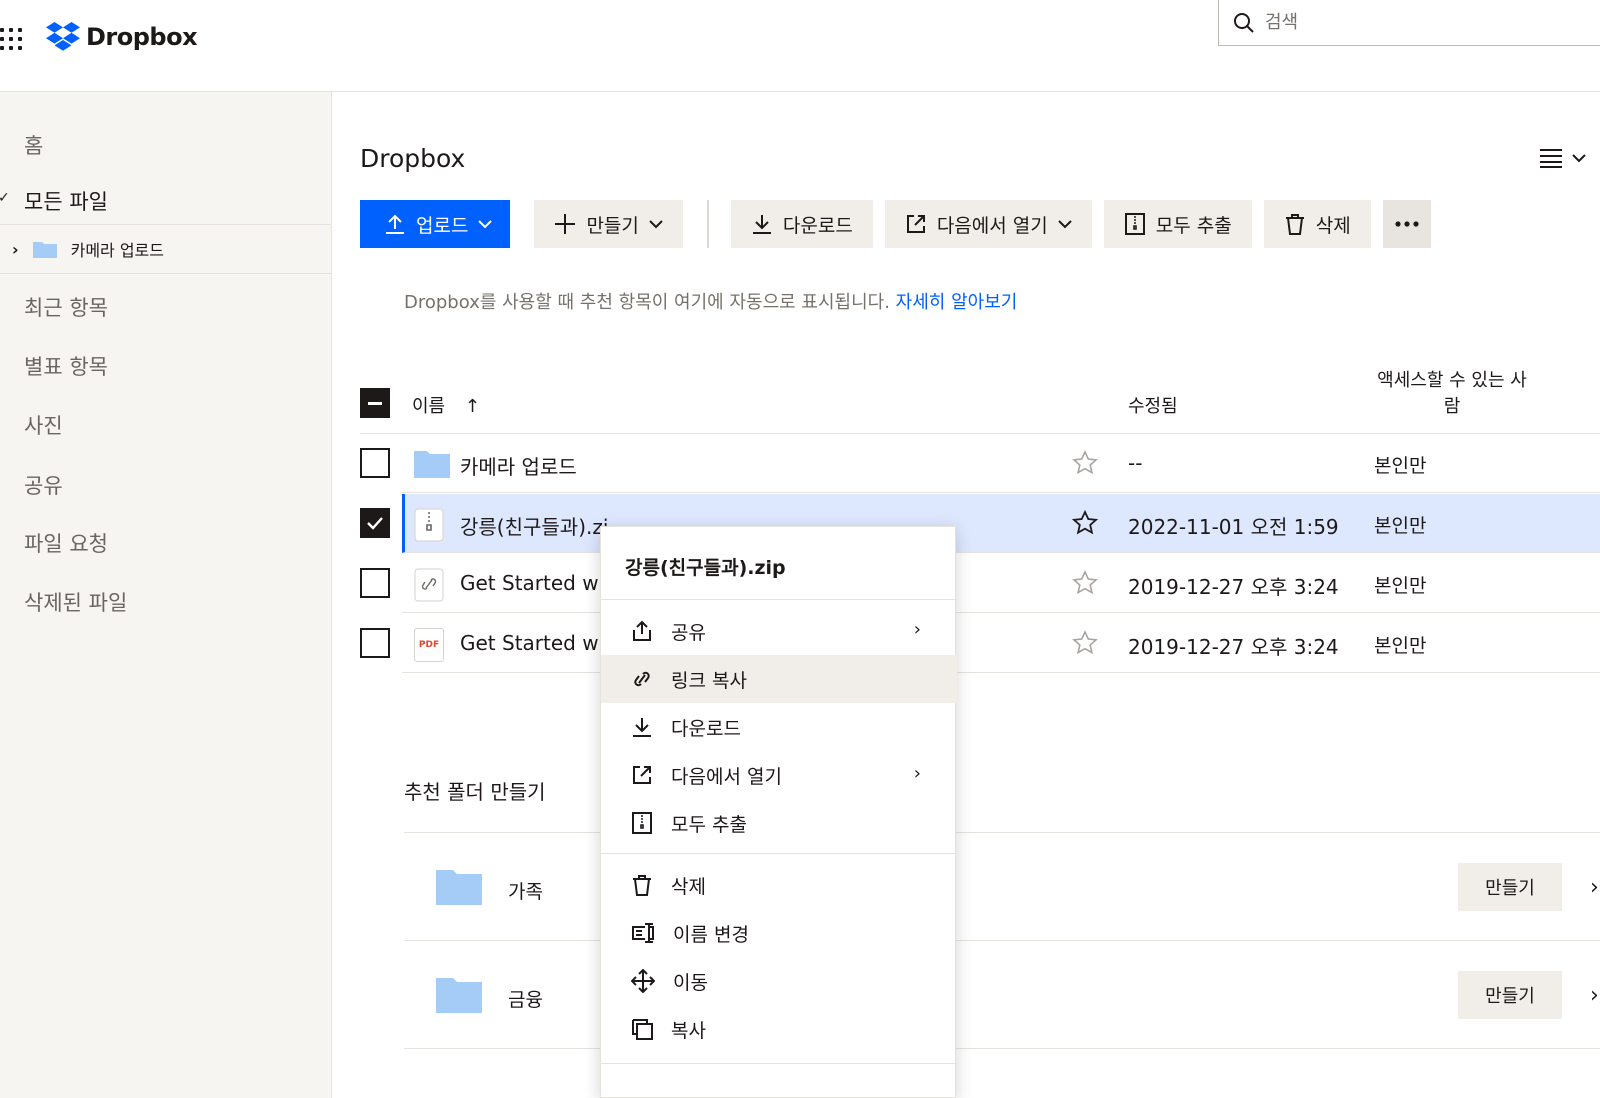  I want to click on divider, so click(1002, 1048).